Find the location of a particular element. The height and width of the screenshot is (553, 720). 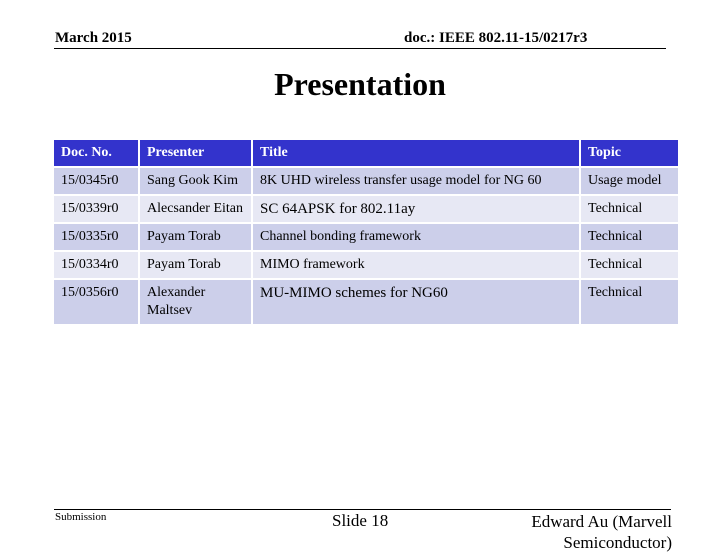

cell-doc-no: 15/0356r0 is located at coordinates (96, 302).